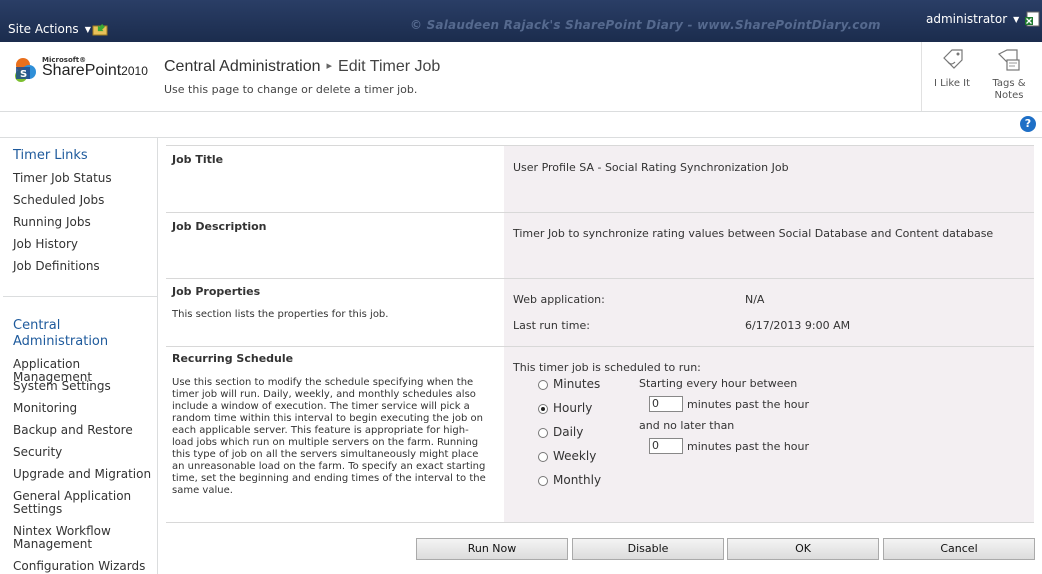 Image resolution: width=1042 pixels, height=574 pixels. I want to click on help-icon: ?, so click(1028, 124).